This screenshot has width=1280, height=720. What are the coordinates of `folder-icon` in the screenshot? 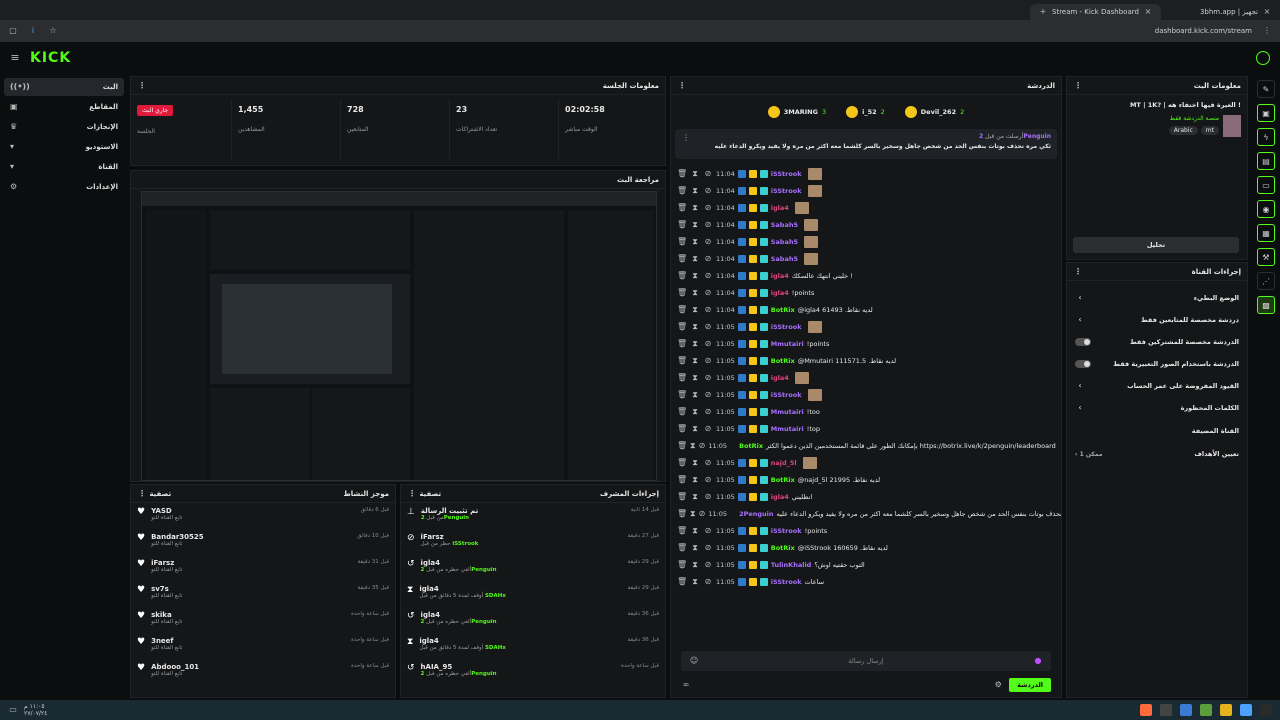 It's located at (1226, 710).